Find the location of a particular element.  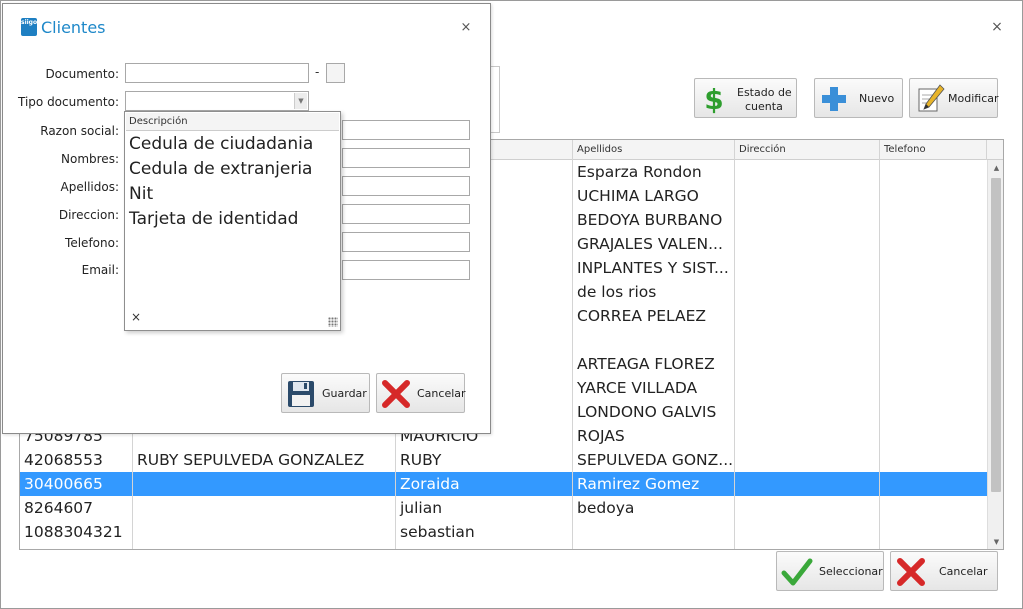

seleccionar-label: Seleccionar is located at coordinates (851, 571).